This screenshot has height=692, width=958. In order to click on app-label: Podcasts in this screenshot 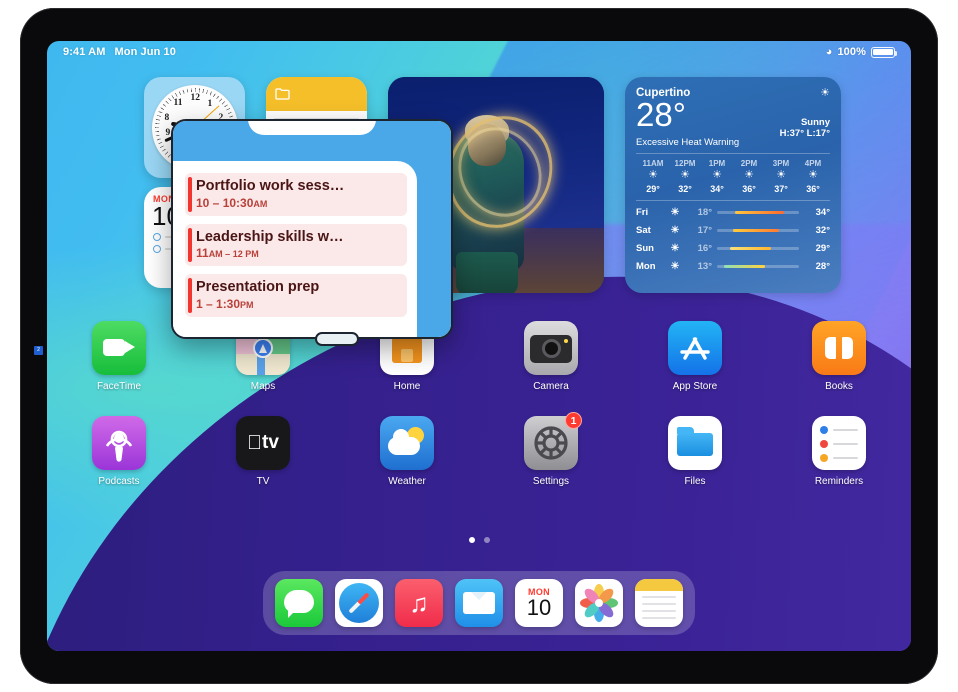, I will do `click(119, 481)`.